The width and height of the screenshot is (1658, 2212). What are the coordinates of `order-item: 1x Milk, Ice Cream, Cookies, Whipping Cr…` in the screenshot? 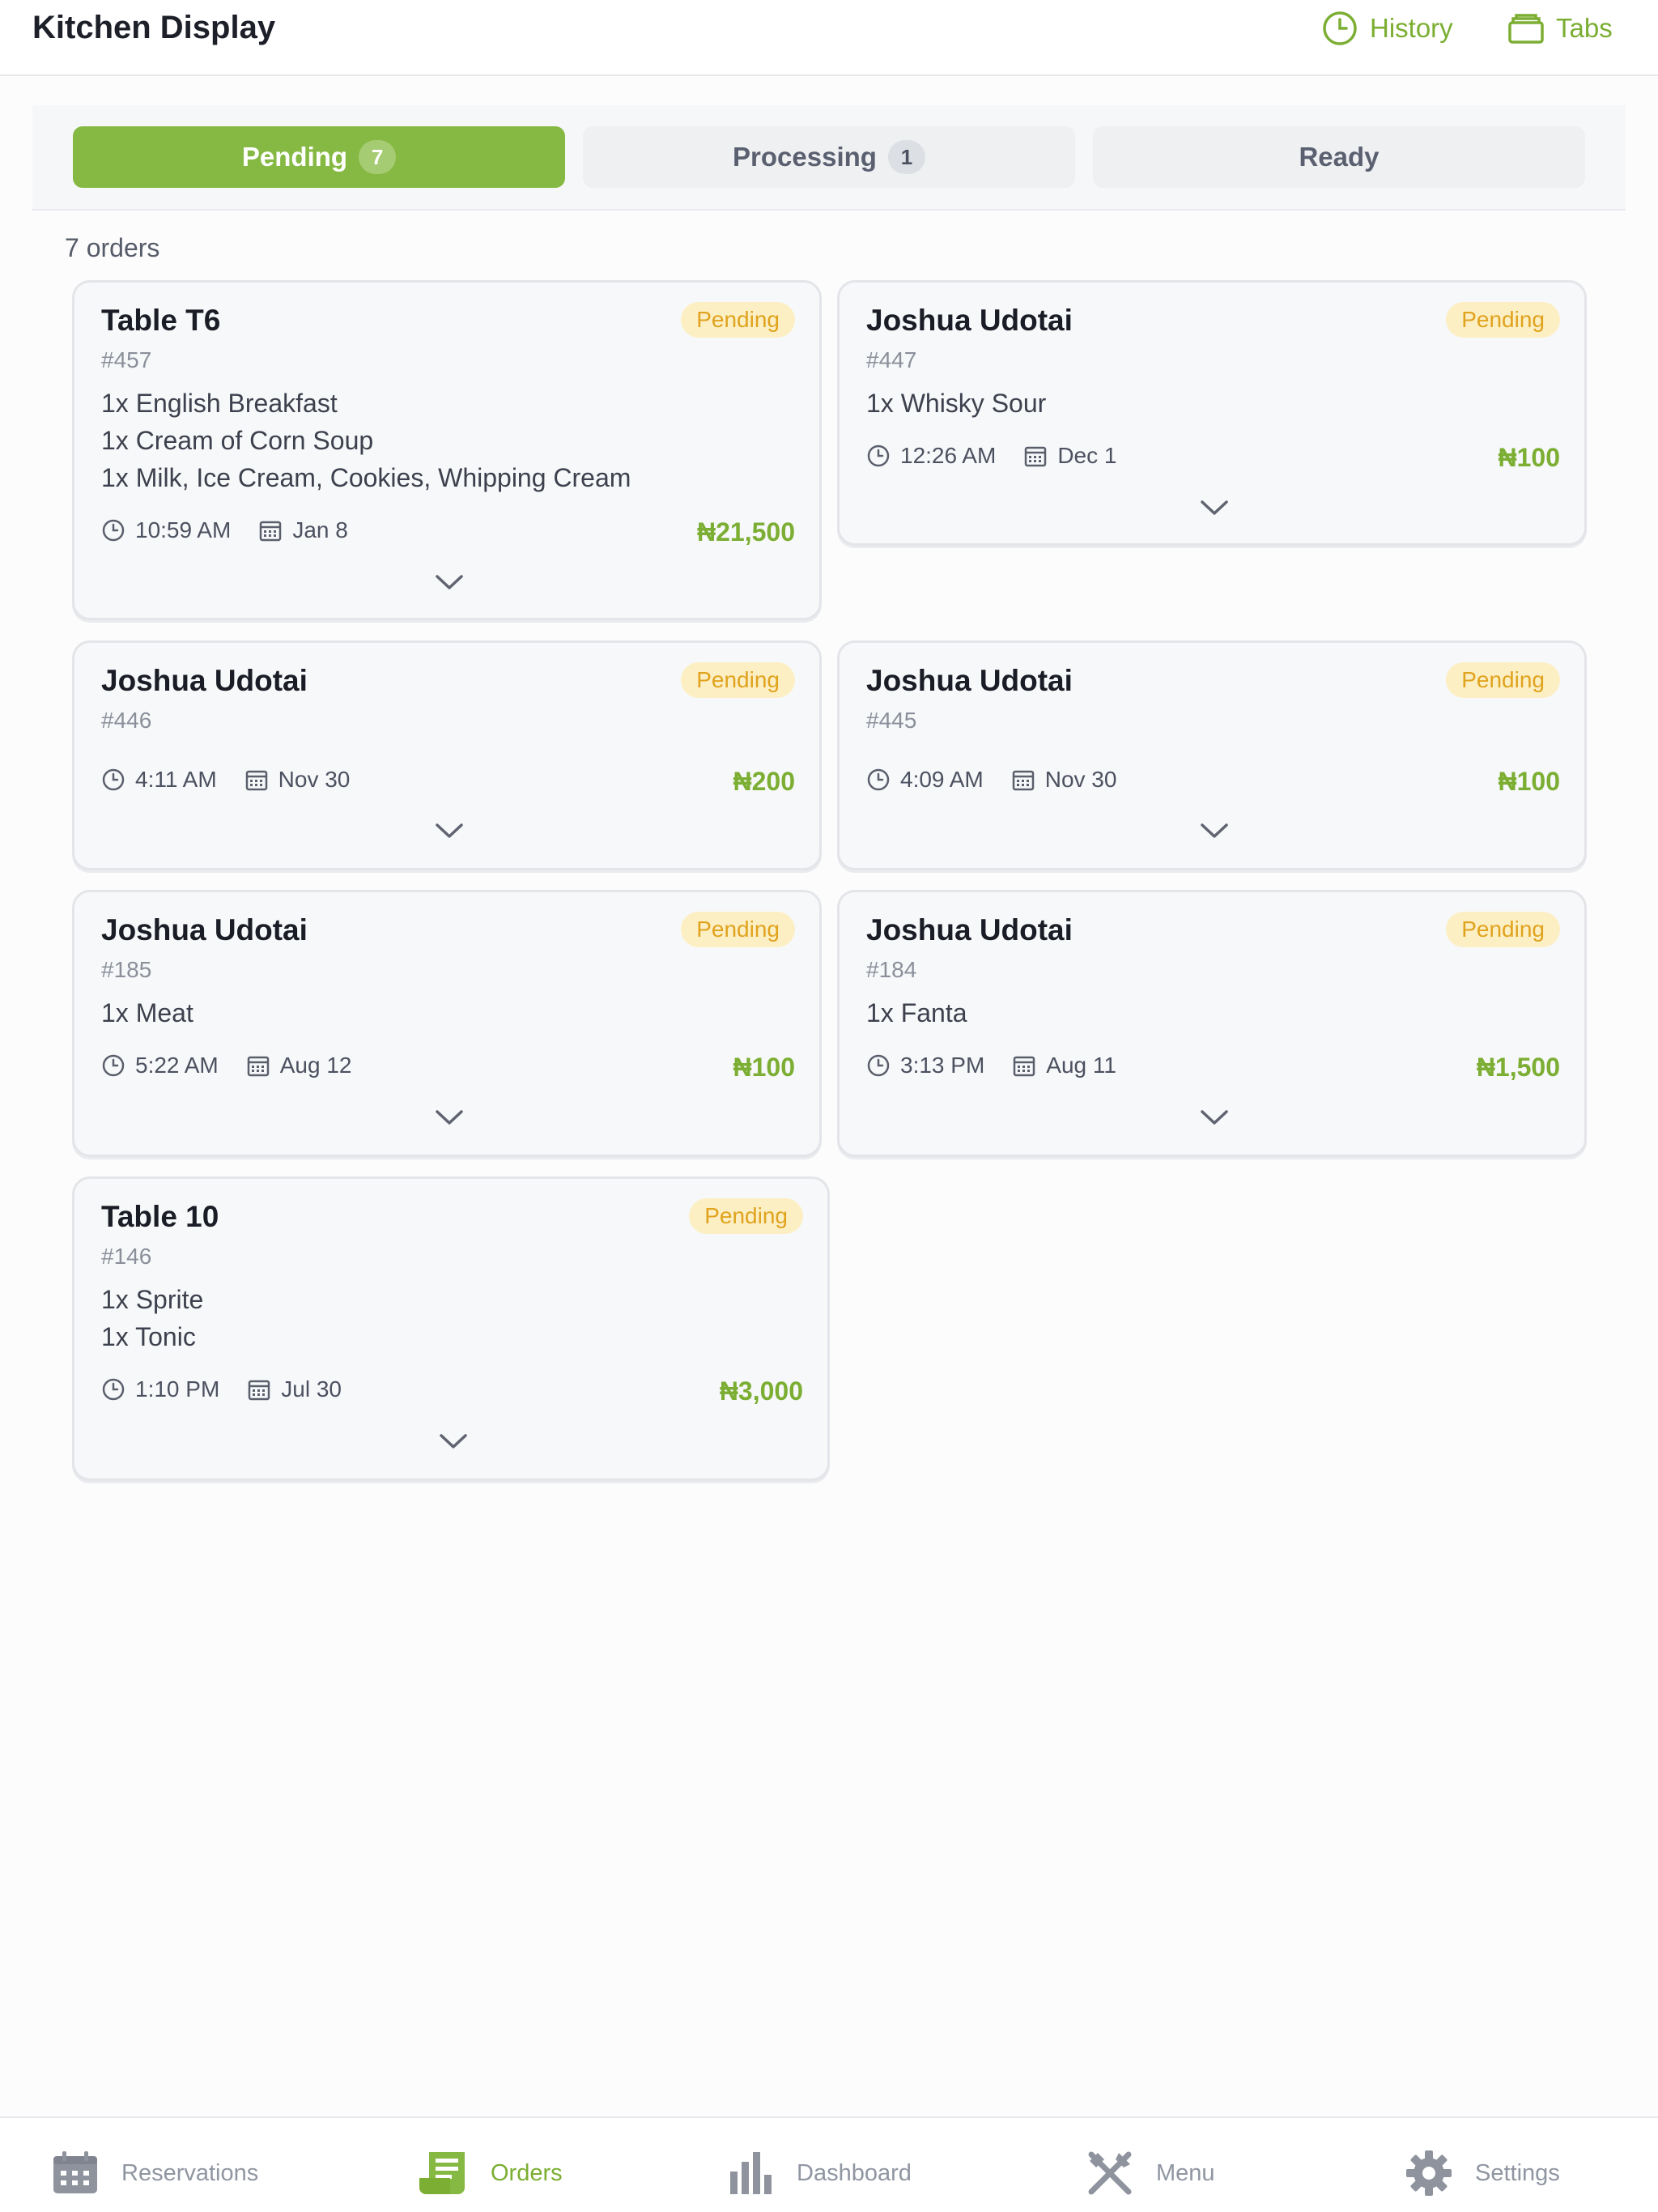 It's located at (366, 477).